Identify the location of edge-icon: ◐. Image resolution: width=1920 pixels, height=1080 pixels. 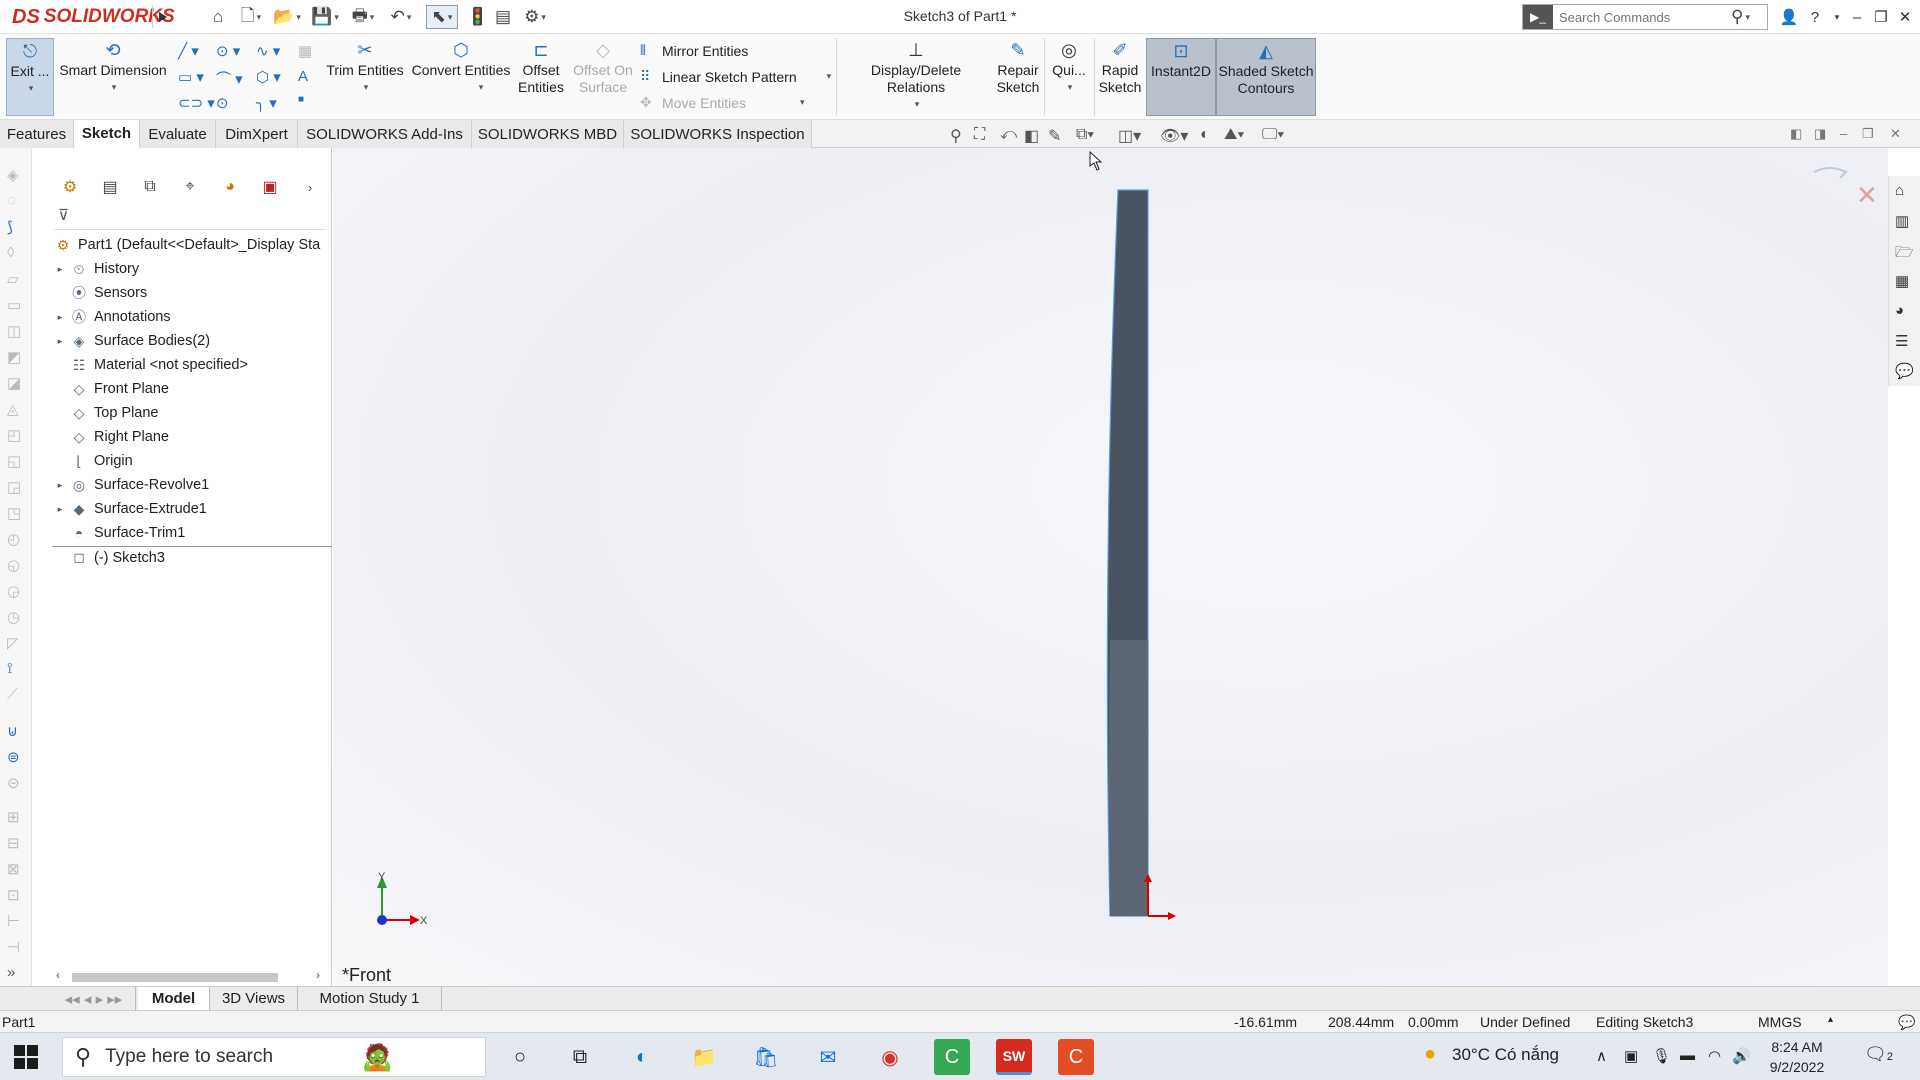
(642, 1057).